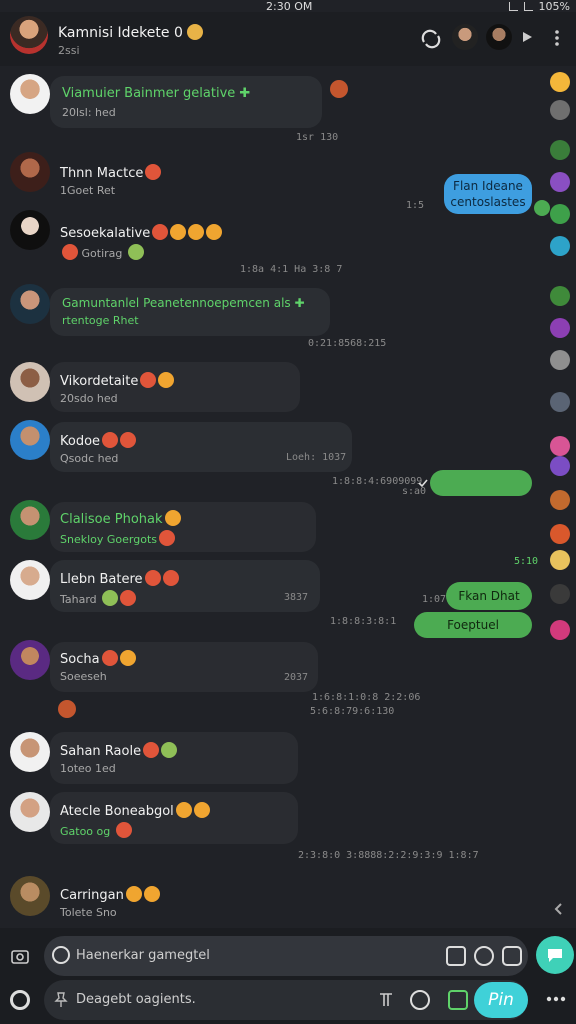 The width and height of the screenshot is (576, 1024). What do you see at coordinates (286, 1000) in the screenshot?
I see `secondary-input: Deagebt oagients.` at bounding box center [286, 1000].